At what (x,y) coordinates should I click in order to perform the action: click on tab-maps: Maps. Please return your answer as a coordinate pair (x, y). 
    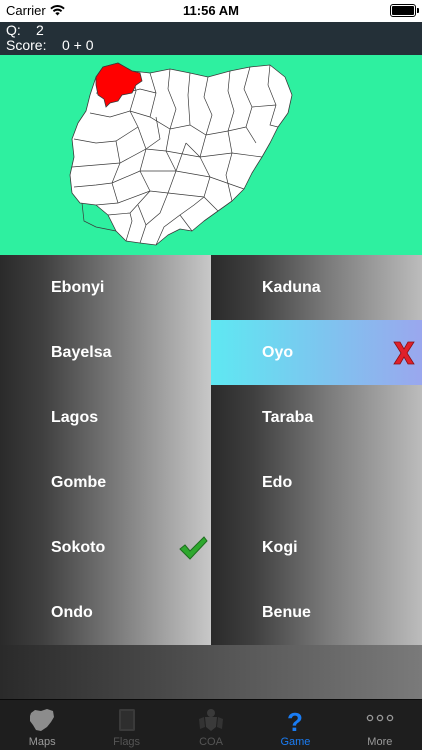
    Looking at the image, I should click on (42, 725).